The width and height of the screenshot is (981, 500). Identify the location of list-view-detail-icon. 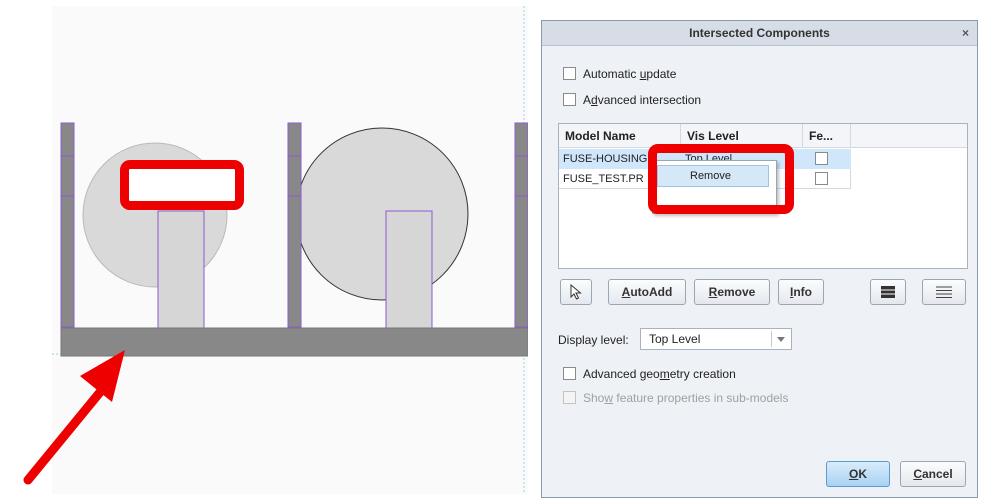
(944, 292).